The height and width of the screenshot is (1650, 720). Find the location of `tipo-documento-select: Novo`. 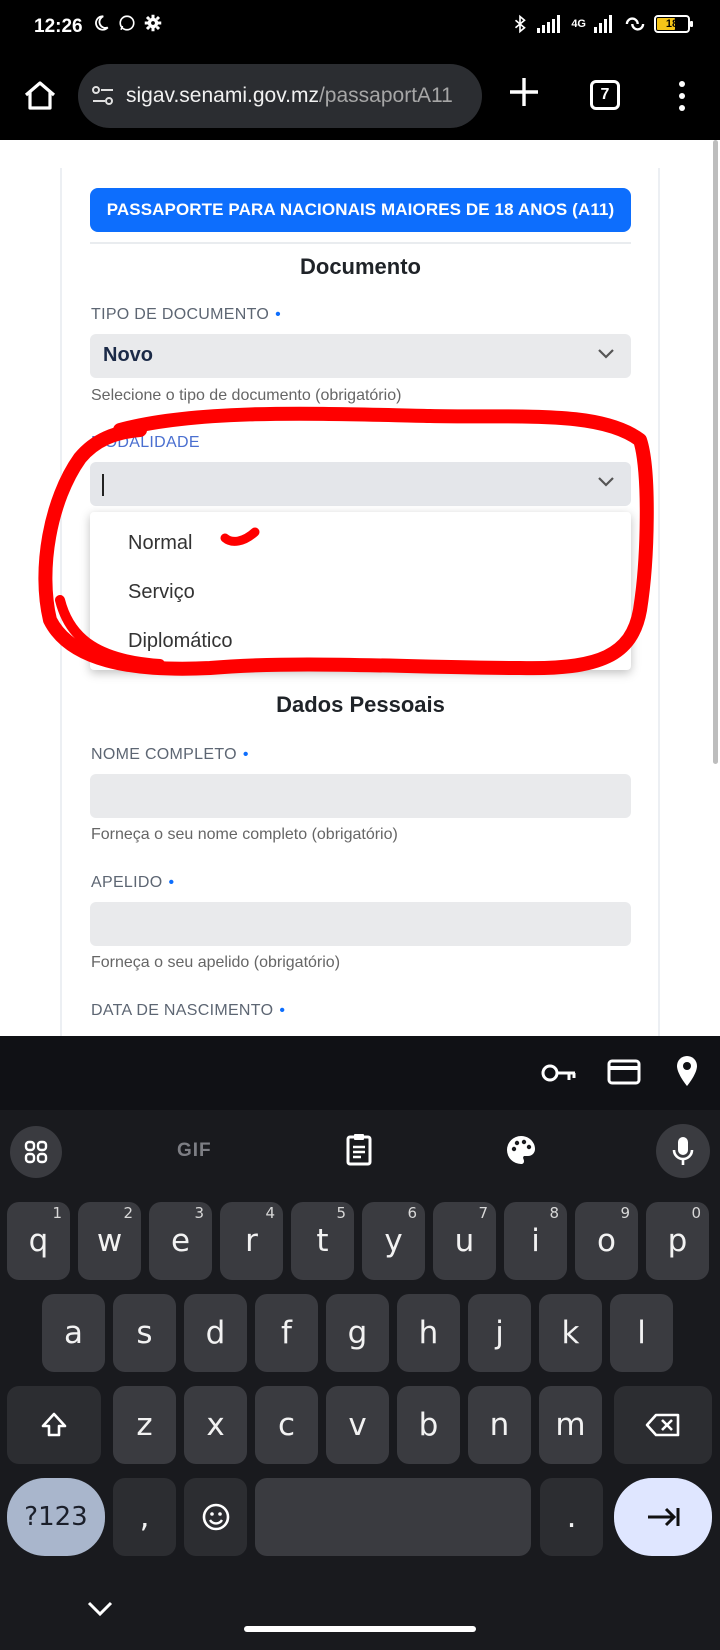

tipo-documento-select: Novo is located at coordinates (360, 356).